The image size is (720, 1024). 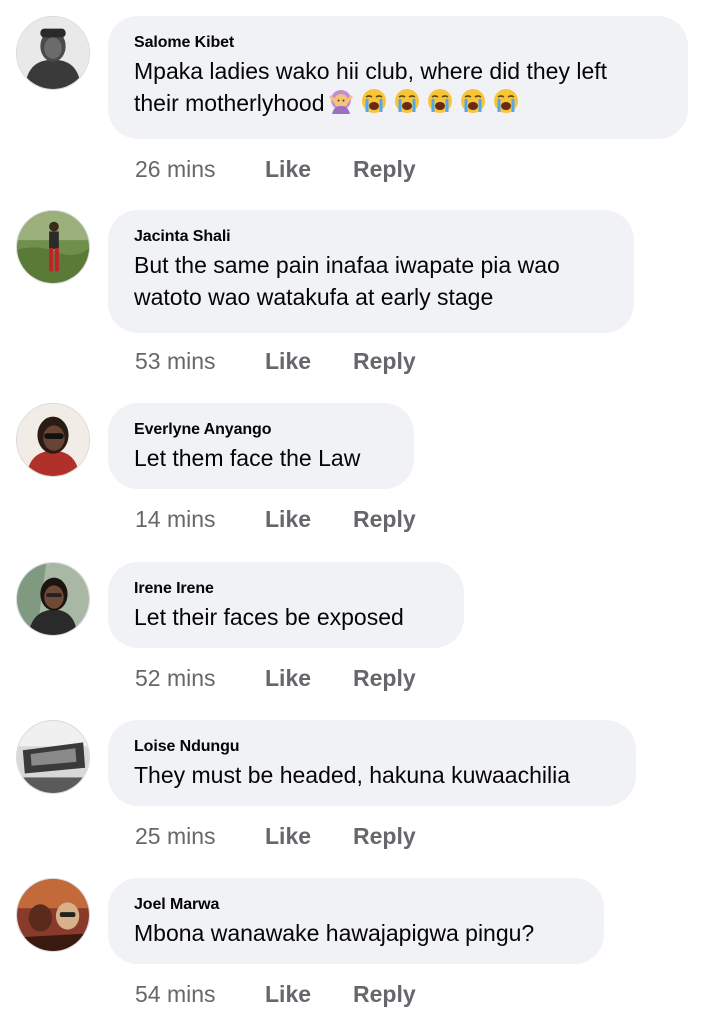 What do you see at coordinates (229, 103) in the screenshot?
I see `comment-text-fragment: their motherlyhood` at bounding box center [229, 103].